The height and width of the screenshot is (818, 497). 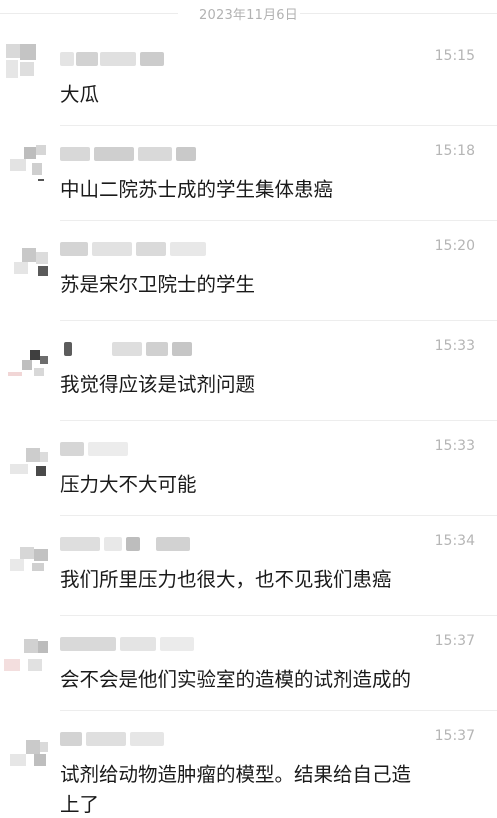 What do you see at coordinates (248, 662) in the screenshot?
I see `message-item: 15:37 会不会是他们实验室的造模的试剂造成的` at bounding box center [248, 662].